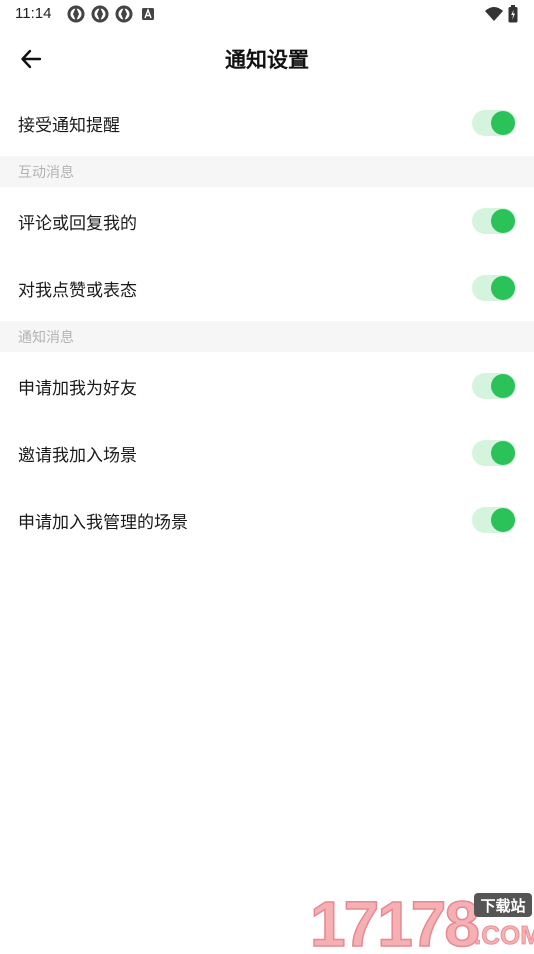  I want to click on setting-row-friend-requests: 申请加我为好友, so click(267, 385).